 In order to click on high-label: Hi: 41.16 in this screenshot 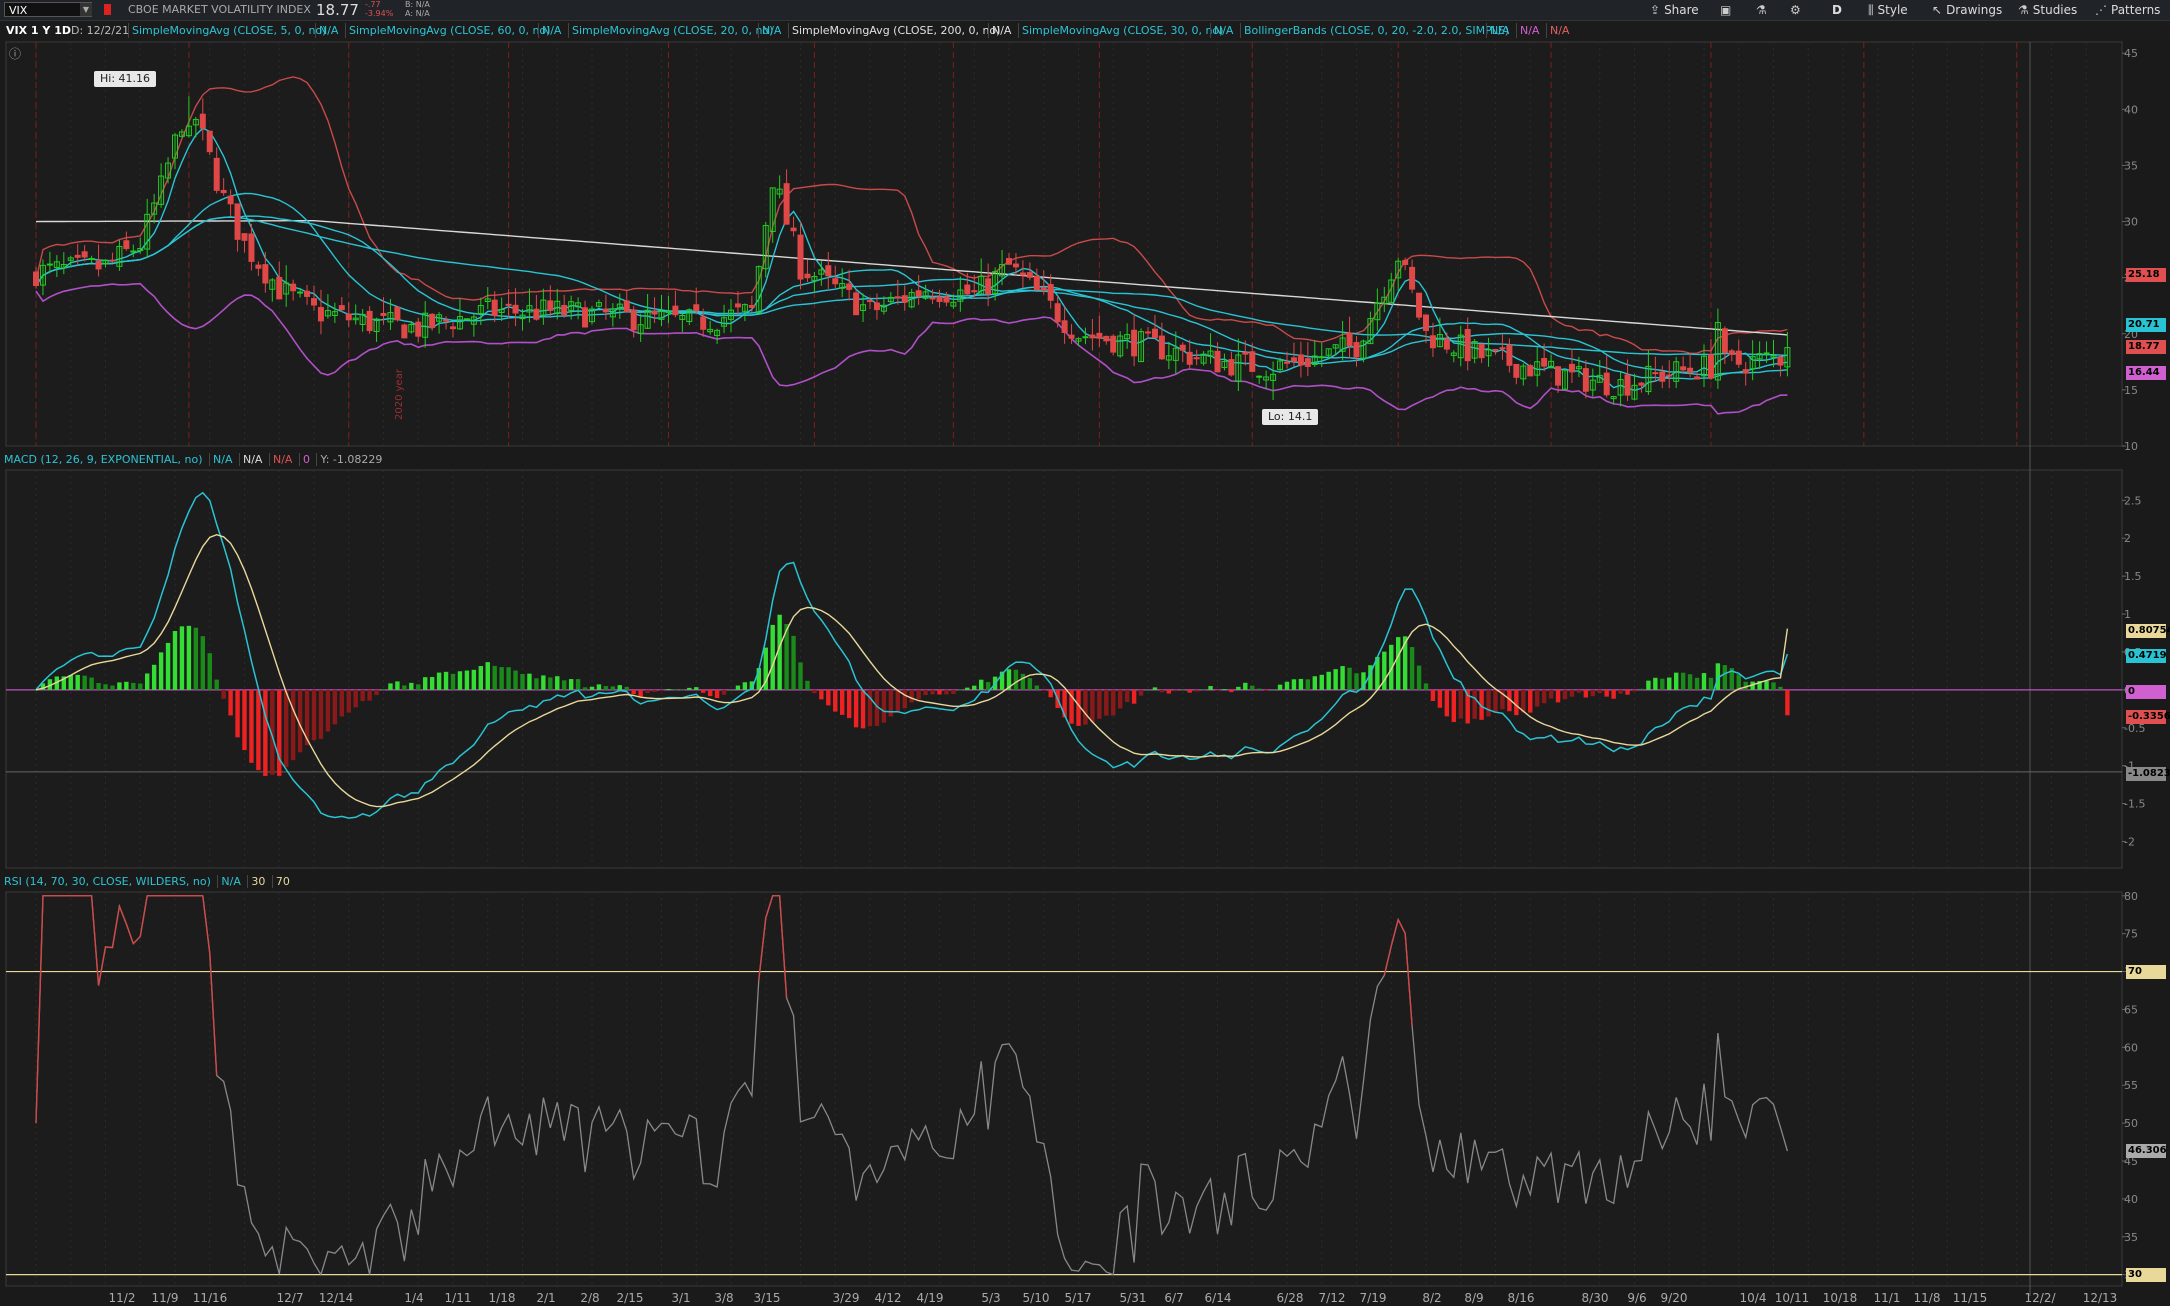, I will do `click(125, 79)`.